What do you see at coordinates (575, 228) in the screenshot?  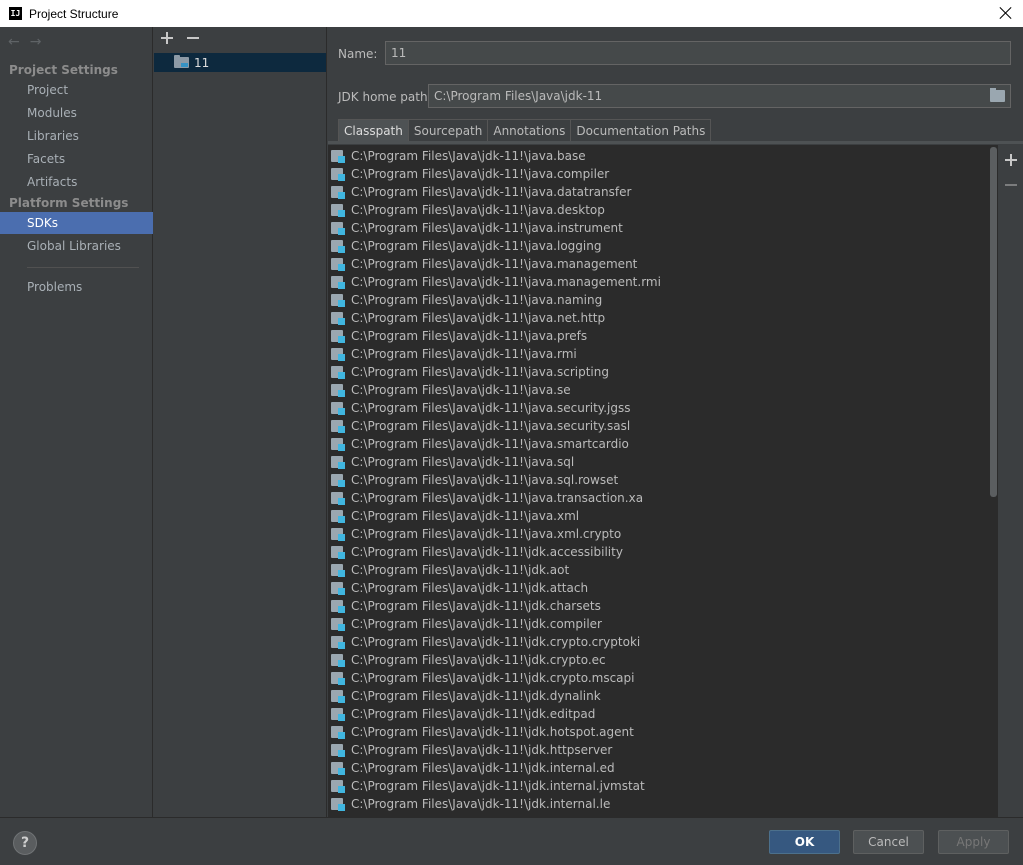 I see `classpath-module: java.instrument` at bounding box center [575, 228].